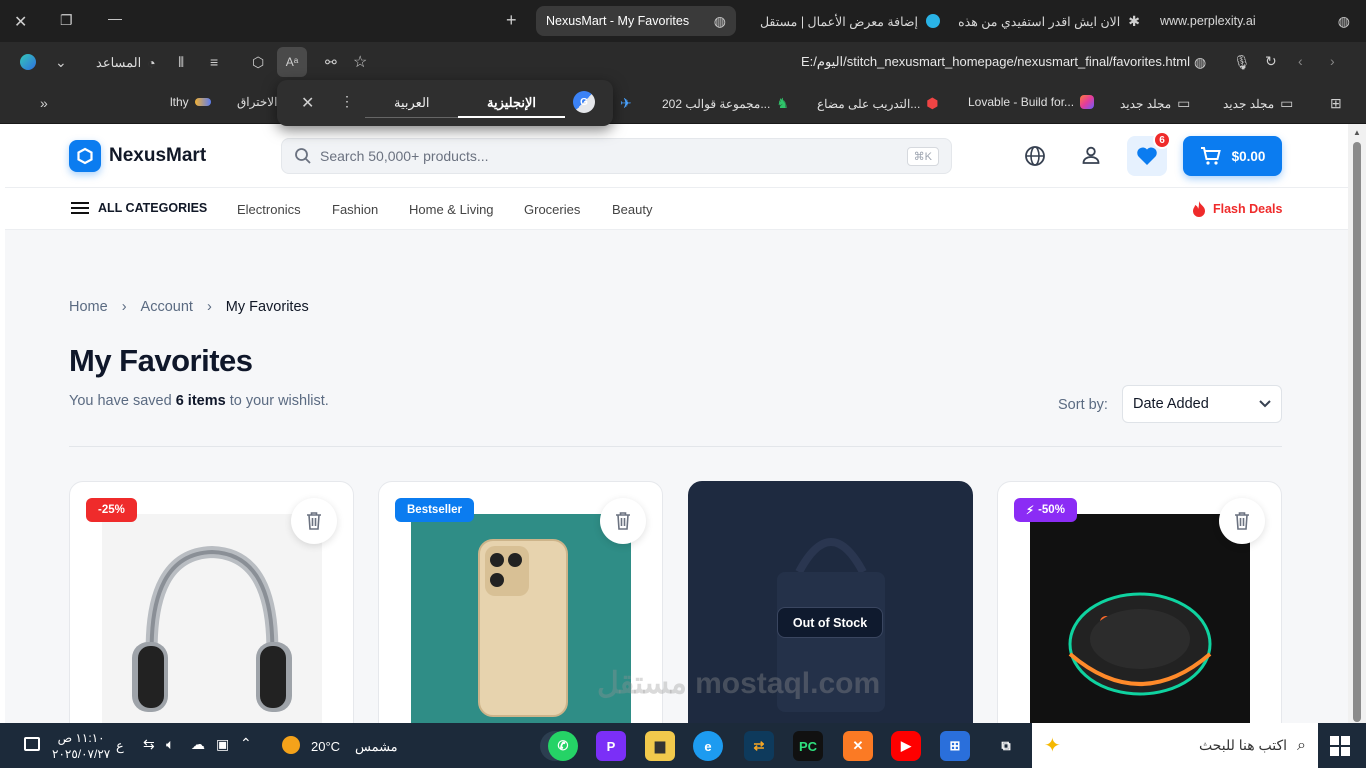  I want to click on whatsapp-taskbar-icon: ✆, so click(563, 746).